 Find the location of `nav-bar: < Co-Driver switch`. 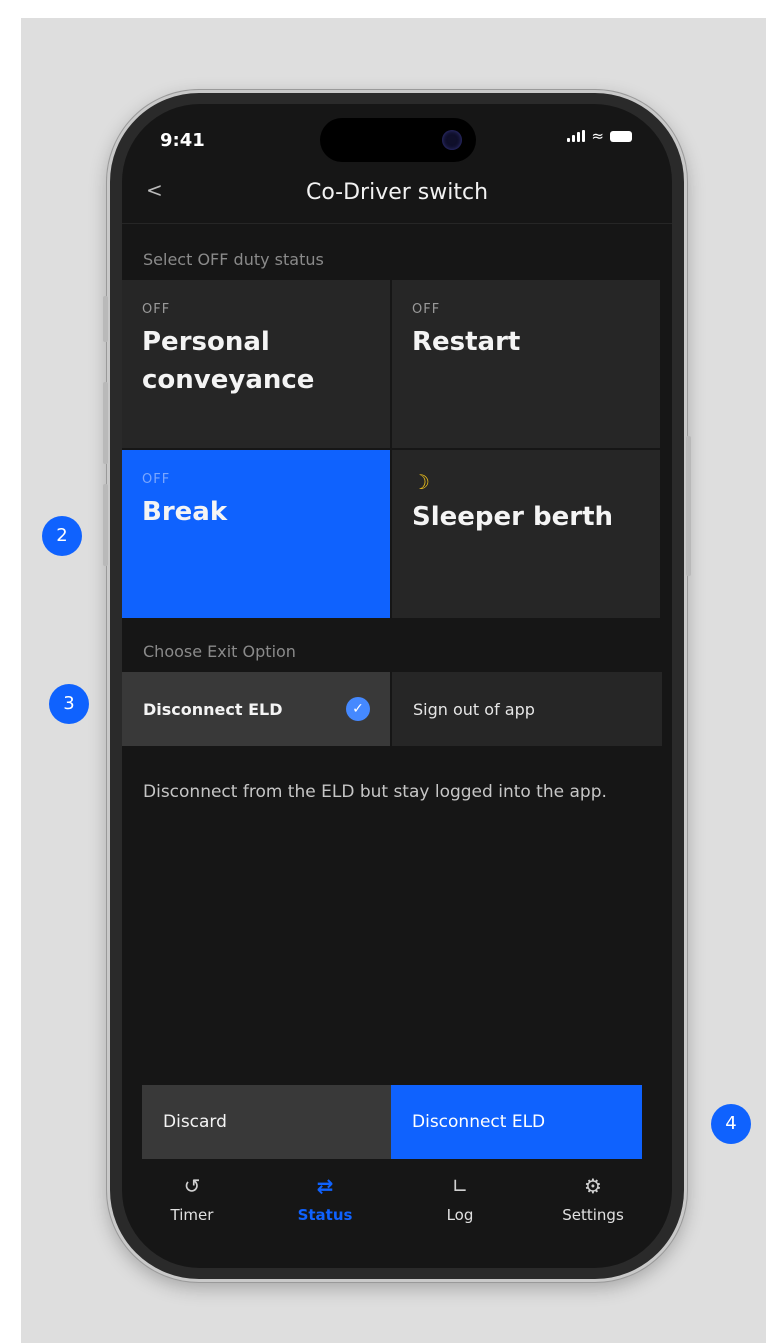

nav-bar: < Co-Driver switch is located at coordinates (397, 195).